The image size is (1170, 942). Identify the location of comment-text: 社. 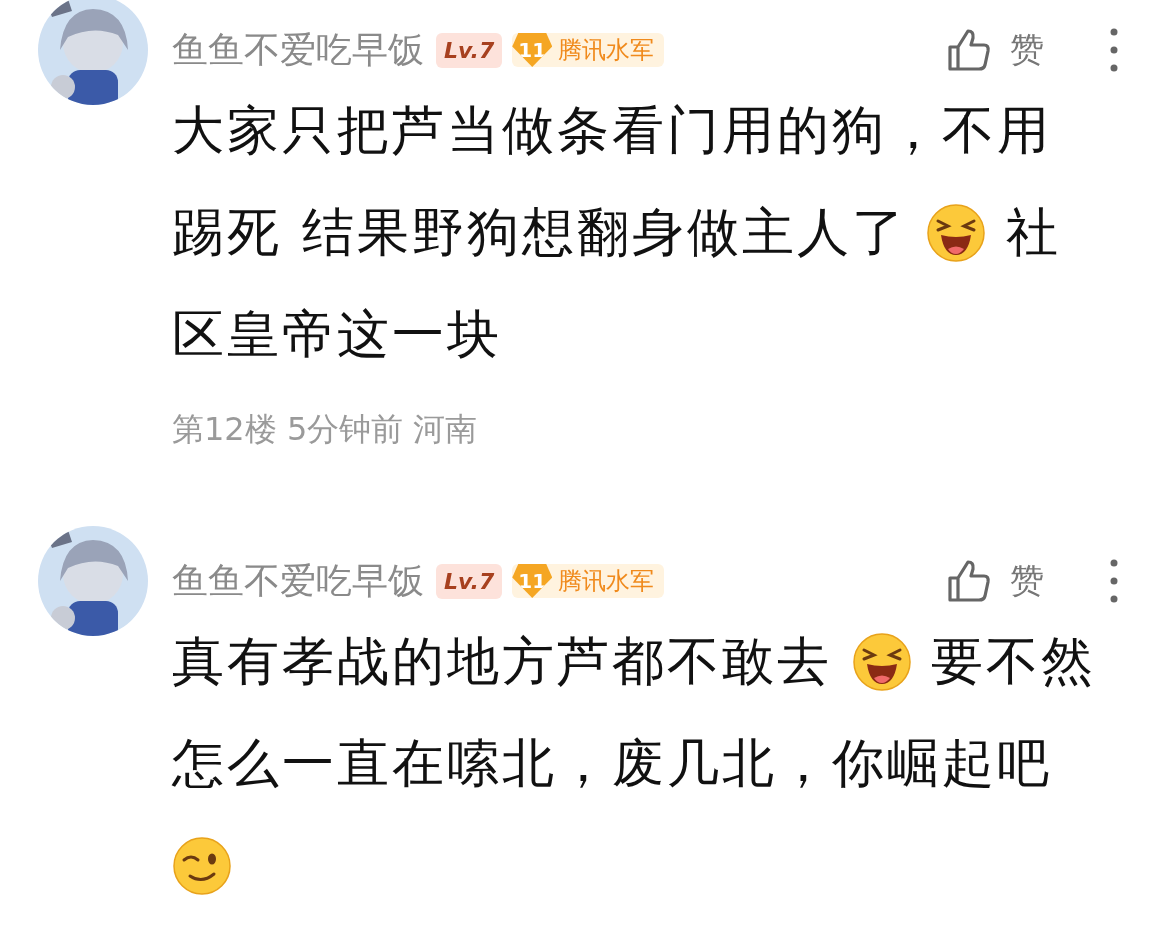
(1032, 232).